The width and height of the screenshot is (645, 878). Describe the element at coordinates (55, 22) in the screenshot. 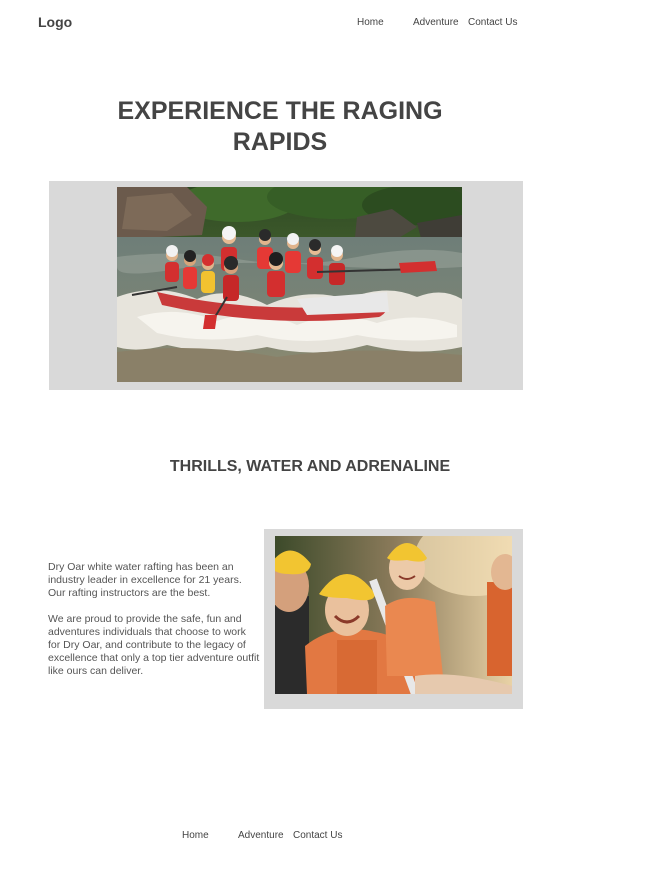

I see `logo: Logo` at that location.